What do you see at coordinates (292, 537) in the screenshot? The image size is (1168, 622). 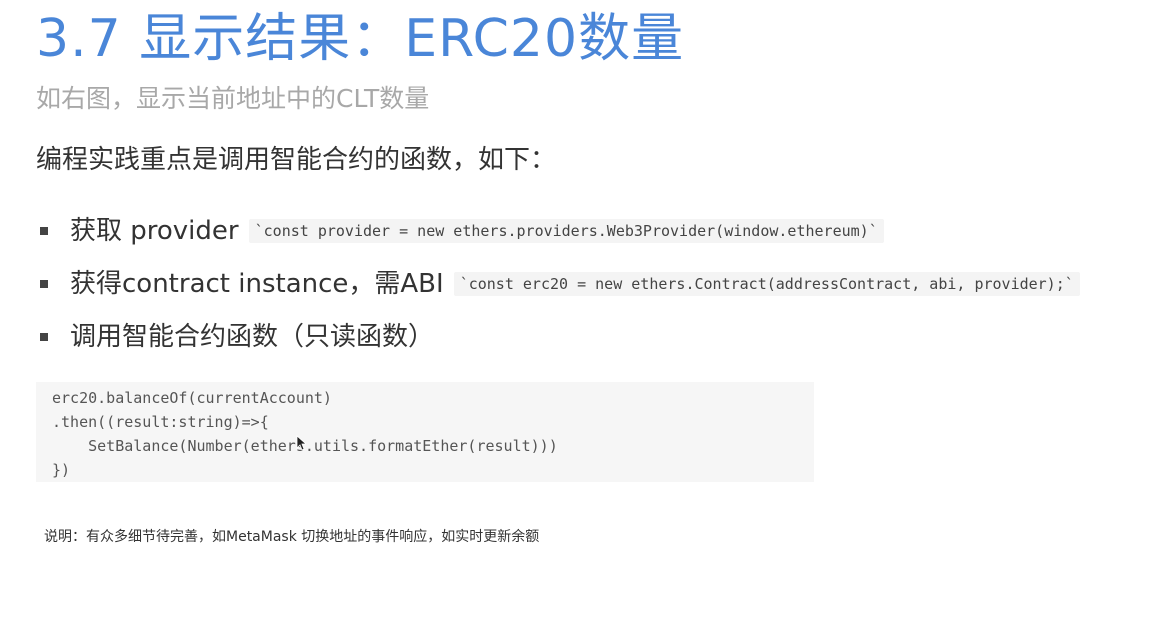 I see `note-text: 说明：有众多细节待完善，如MetaMask 切换地址的事件响应，如实时更新余额` at bounding box center [292, 537].